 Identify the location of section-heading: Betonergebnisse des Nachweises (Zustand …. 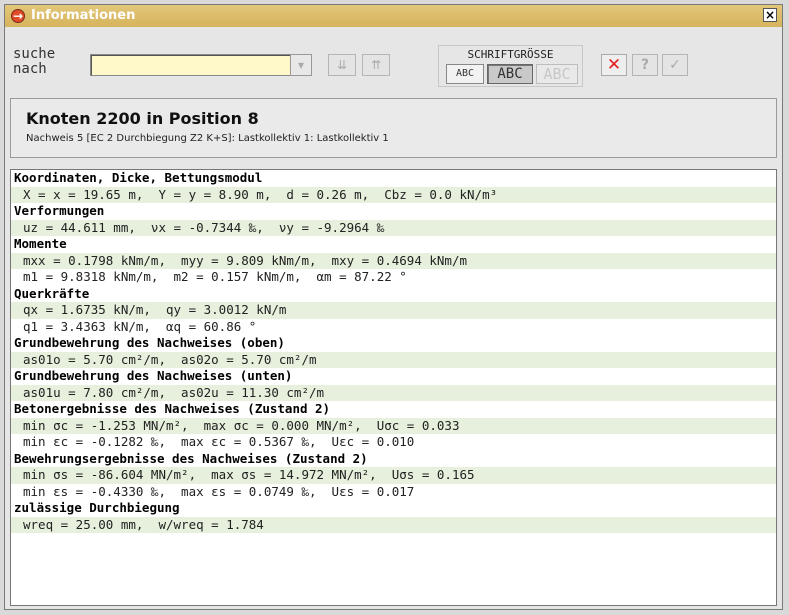
(393, 409).